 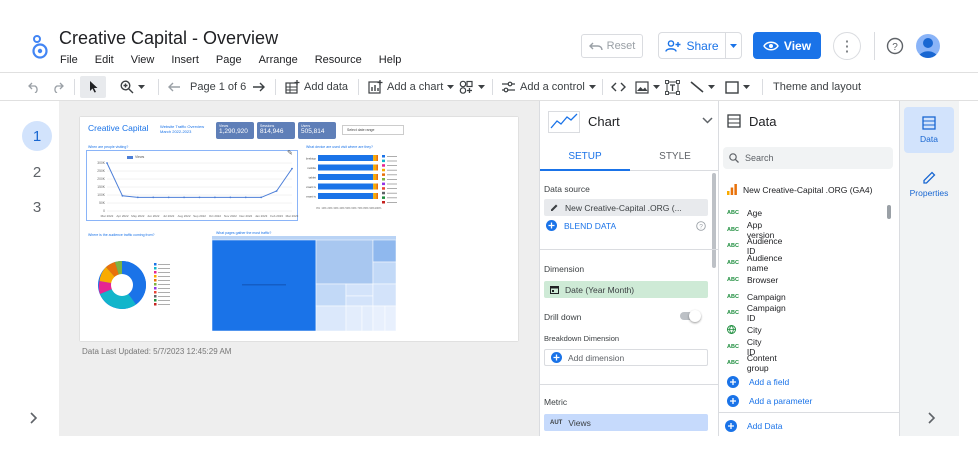 What do you see at coordinates (290, 153) in the screenshot?
I see `edit-pencil-icon: ✎` at bounding box center [290, 153].